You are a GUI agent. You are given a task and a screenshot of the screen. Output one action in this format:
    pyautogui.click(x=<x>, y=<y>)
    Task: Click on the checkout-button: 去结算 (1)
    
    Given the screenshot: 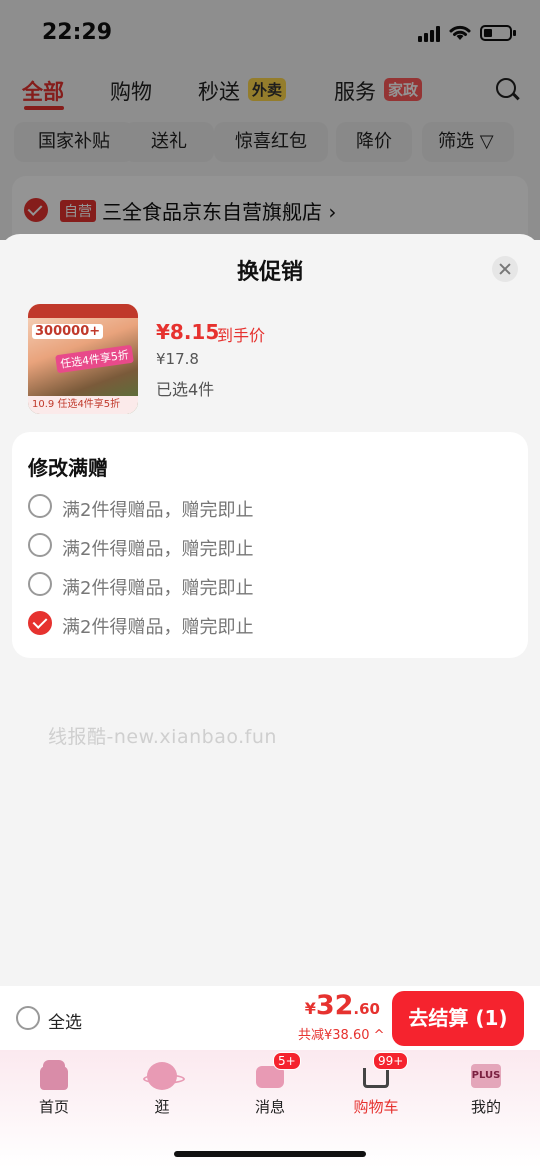 What is the action you would take?
    pyautogui.click(x=458, y=1018)
    